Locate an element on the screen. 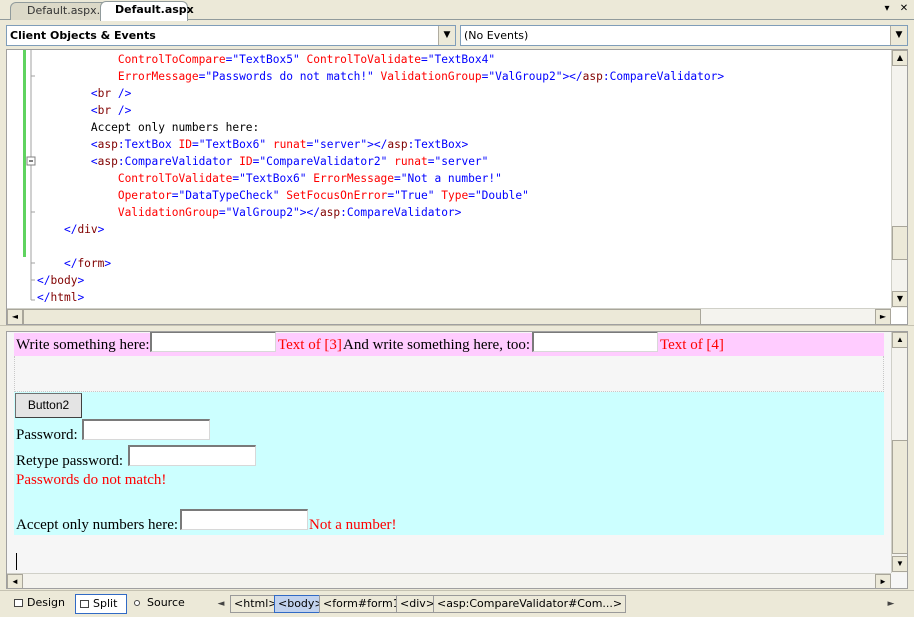 The width and height of the screenshot is (914, 617). code-token: ValidationGroup is located at coordinates (431, 76).